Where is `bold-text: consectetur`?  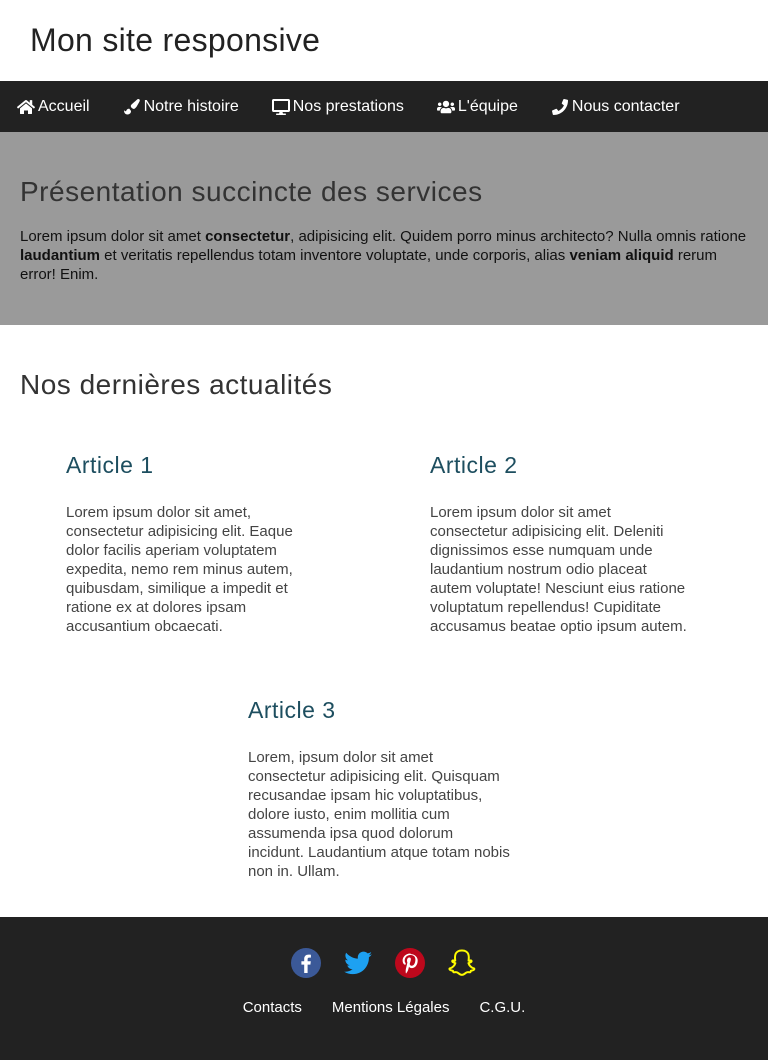 bold-text: consectetur is located at coordinates (248, 236).